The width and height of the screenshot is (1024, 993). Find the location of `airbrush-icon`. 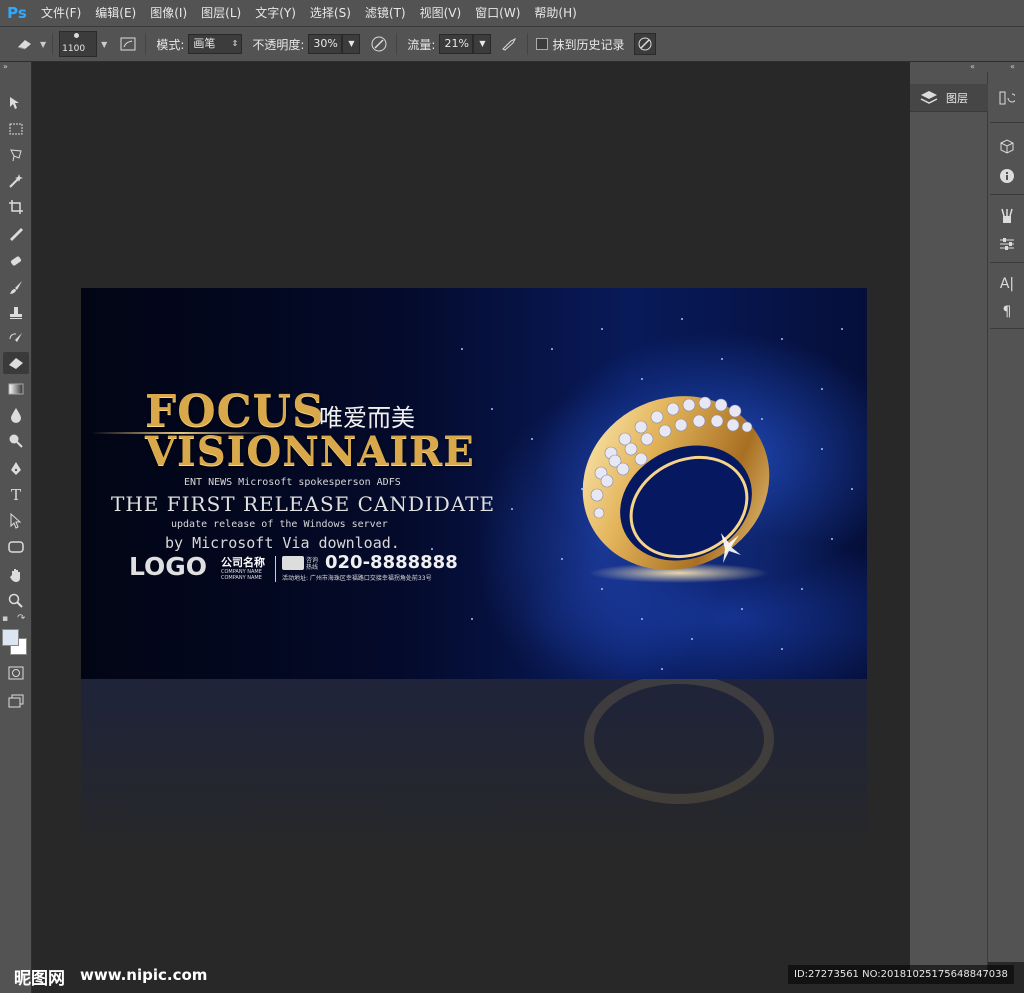

airbrush-icon is located at coordinates (510, 44).